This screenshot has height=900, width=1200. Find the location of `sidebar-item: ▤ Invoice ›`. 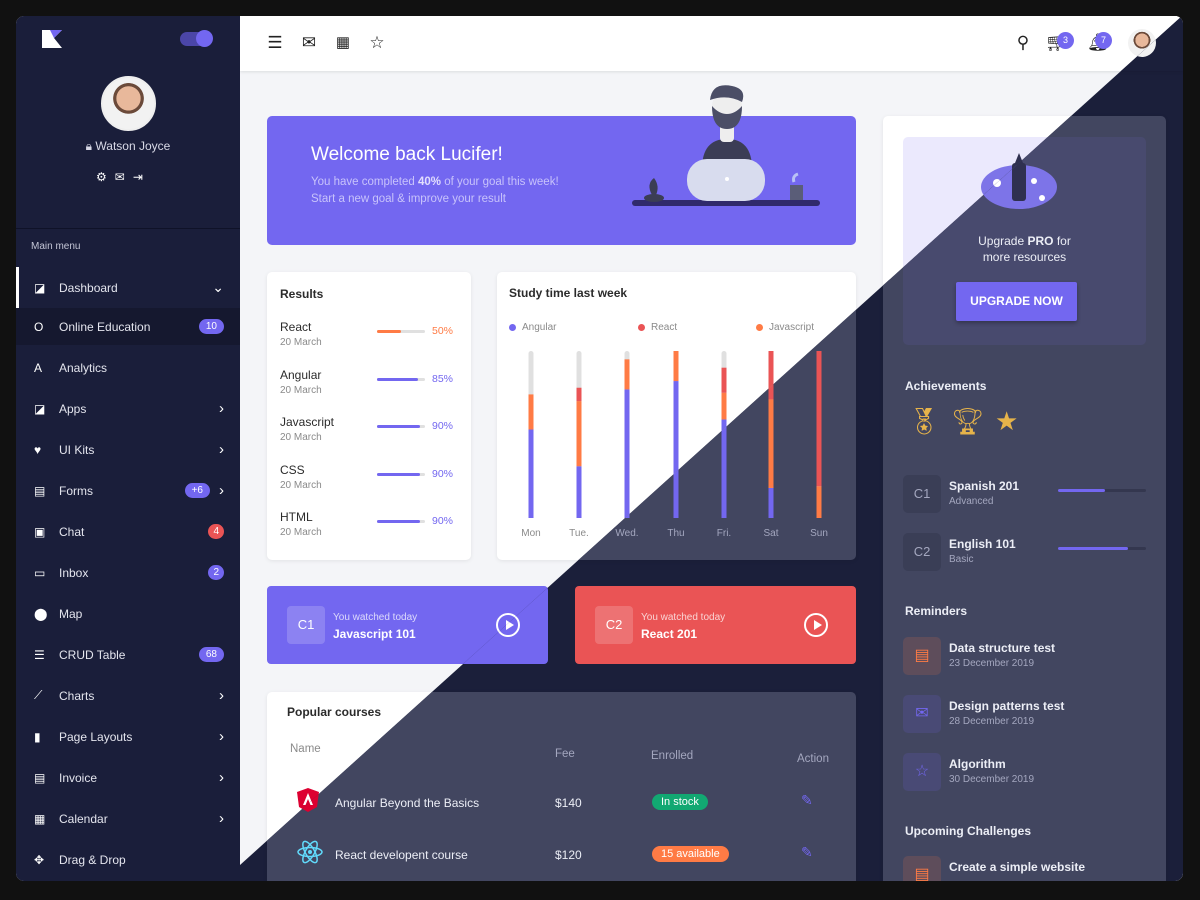

sidebar-item: ▤ Invoice › is located at coordinates (128, 777).